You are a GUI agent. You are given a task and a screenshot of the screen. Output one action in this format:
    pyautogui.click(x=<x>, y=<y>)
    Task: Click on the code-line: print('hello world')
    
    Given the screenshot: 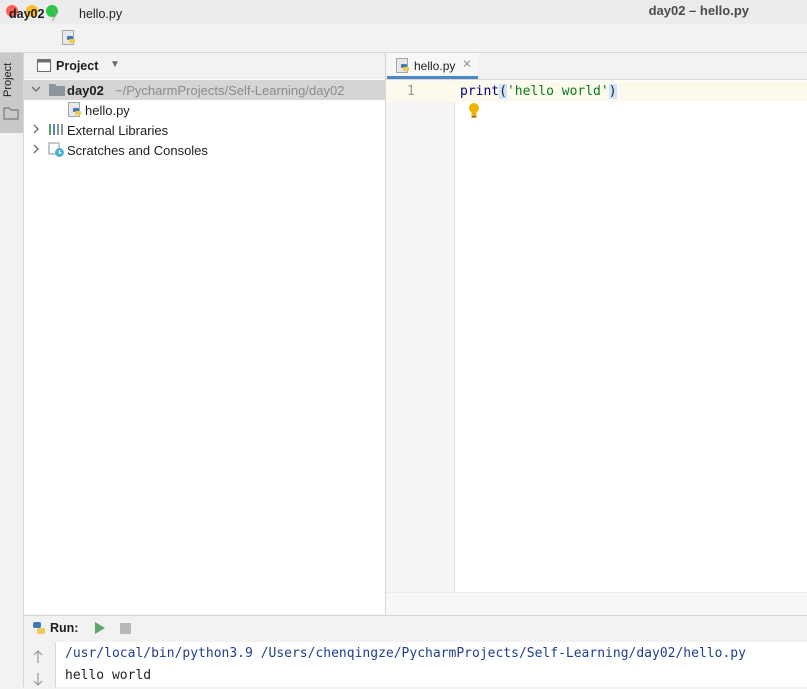 What is the action you would take?
    pyautogui.click(x=538, y=91)
    